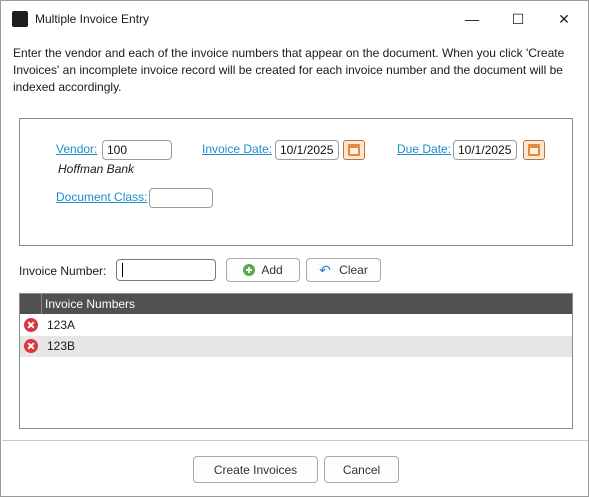 The width and height of the screenshot is (589, 497). I want to click on vendor-field: 100, so click(137, 150).